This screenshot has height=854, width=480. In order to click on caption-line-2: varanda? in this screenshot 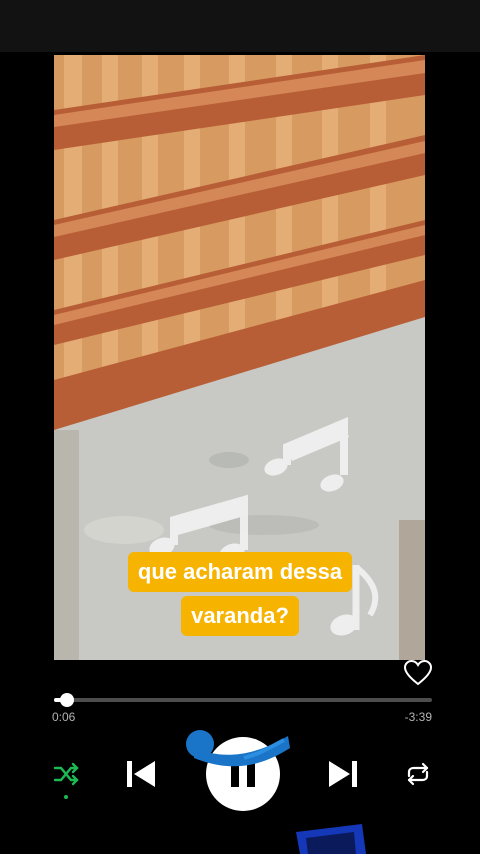, I will do `click(240, 616)`.